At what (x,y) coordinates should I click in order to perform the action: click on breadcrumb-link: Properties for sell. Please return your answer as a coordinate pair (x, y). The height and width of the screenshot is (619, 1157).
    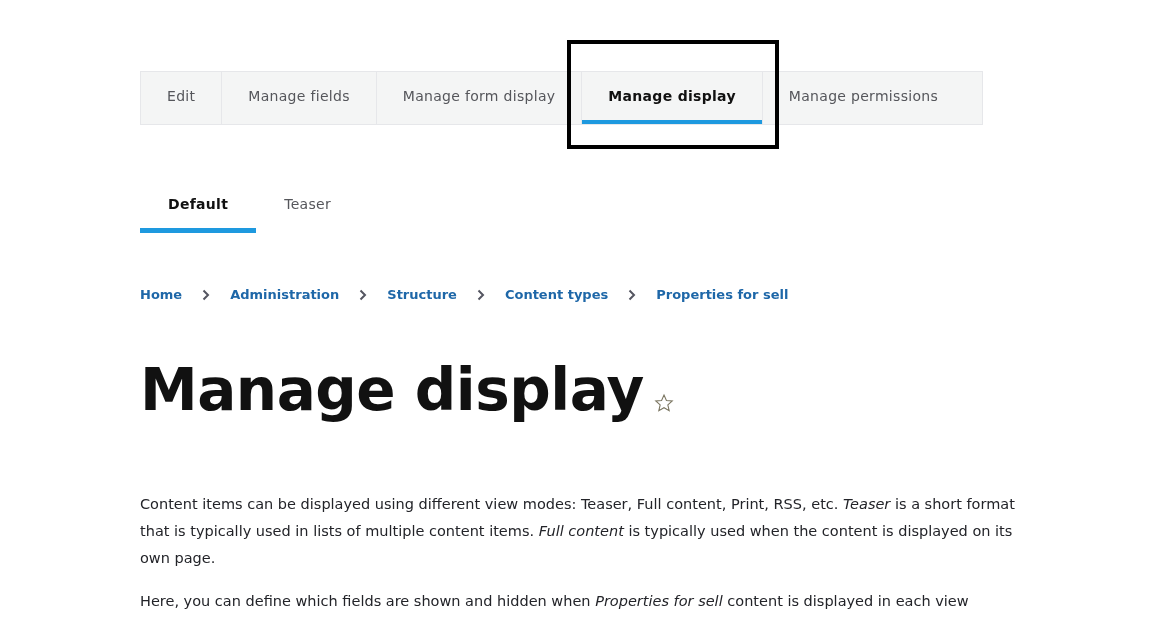
    Looking at the image, I should click on (722, 295).